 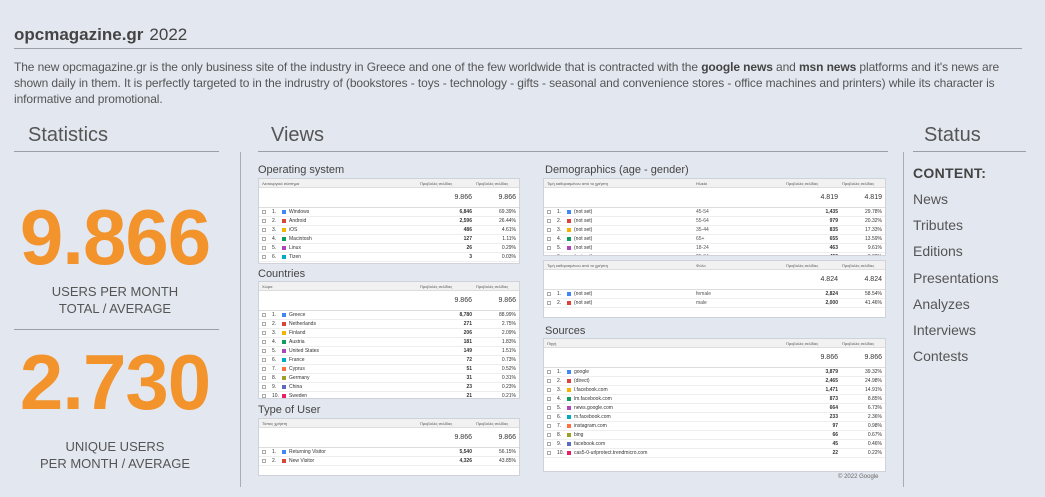 I want to click on row-dimension-link: cas5-0-urlprotect.trendmicro.com, so click(x=680, y=453).